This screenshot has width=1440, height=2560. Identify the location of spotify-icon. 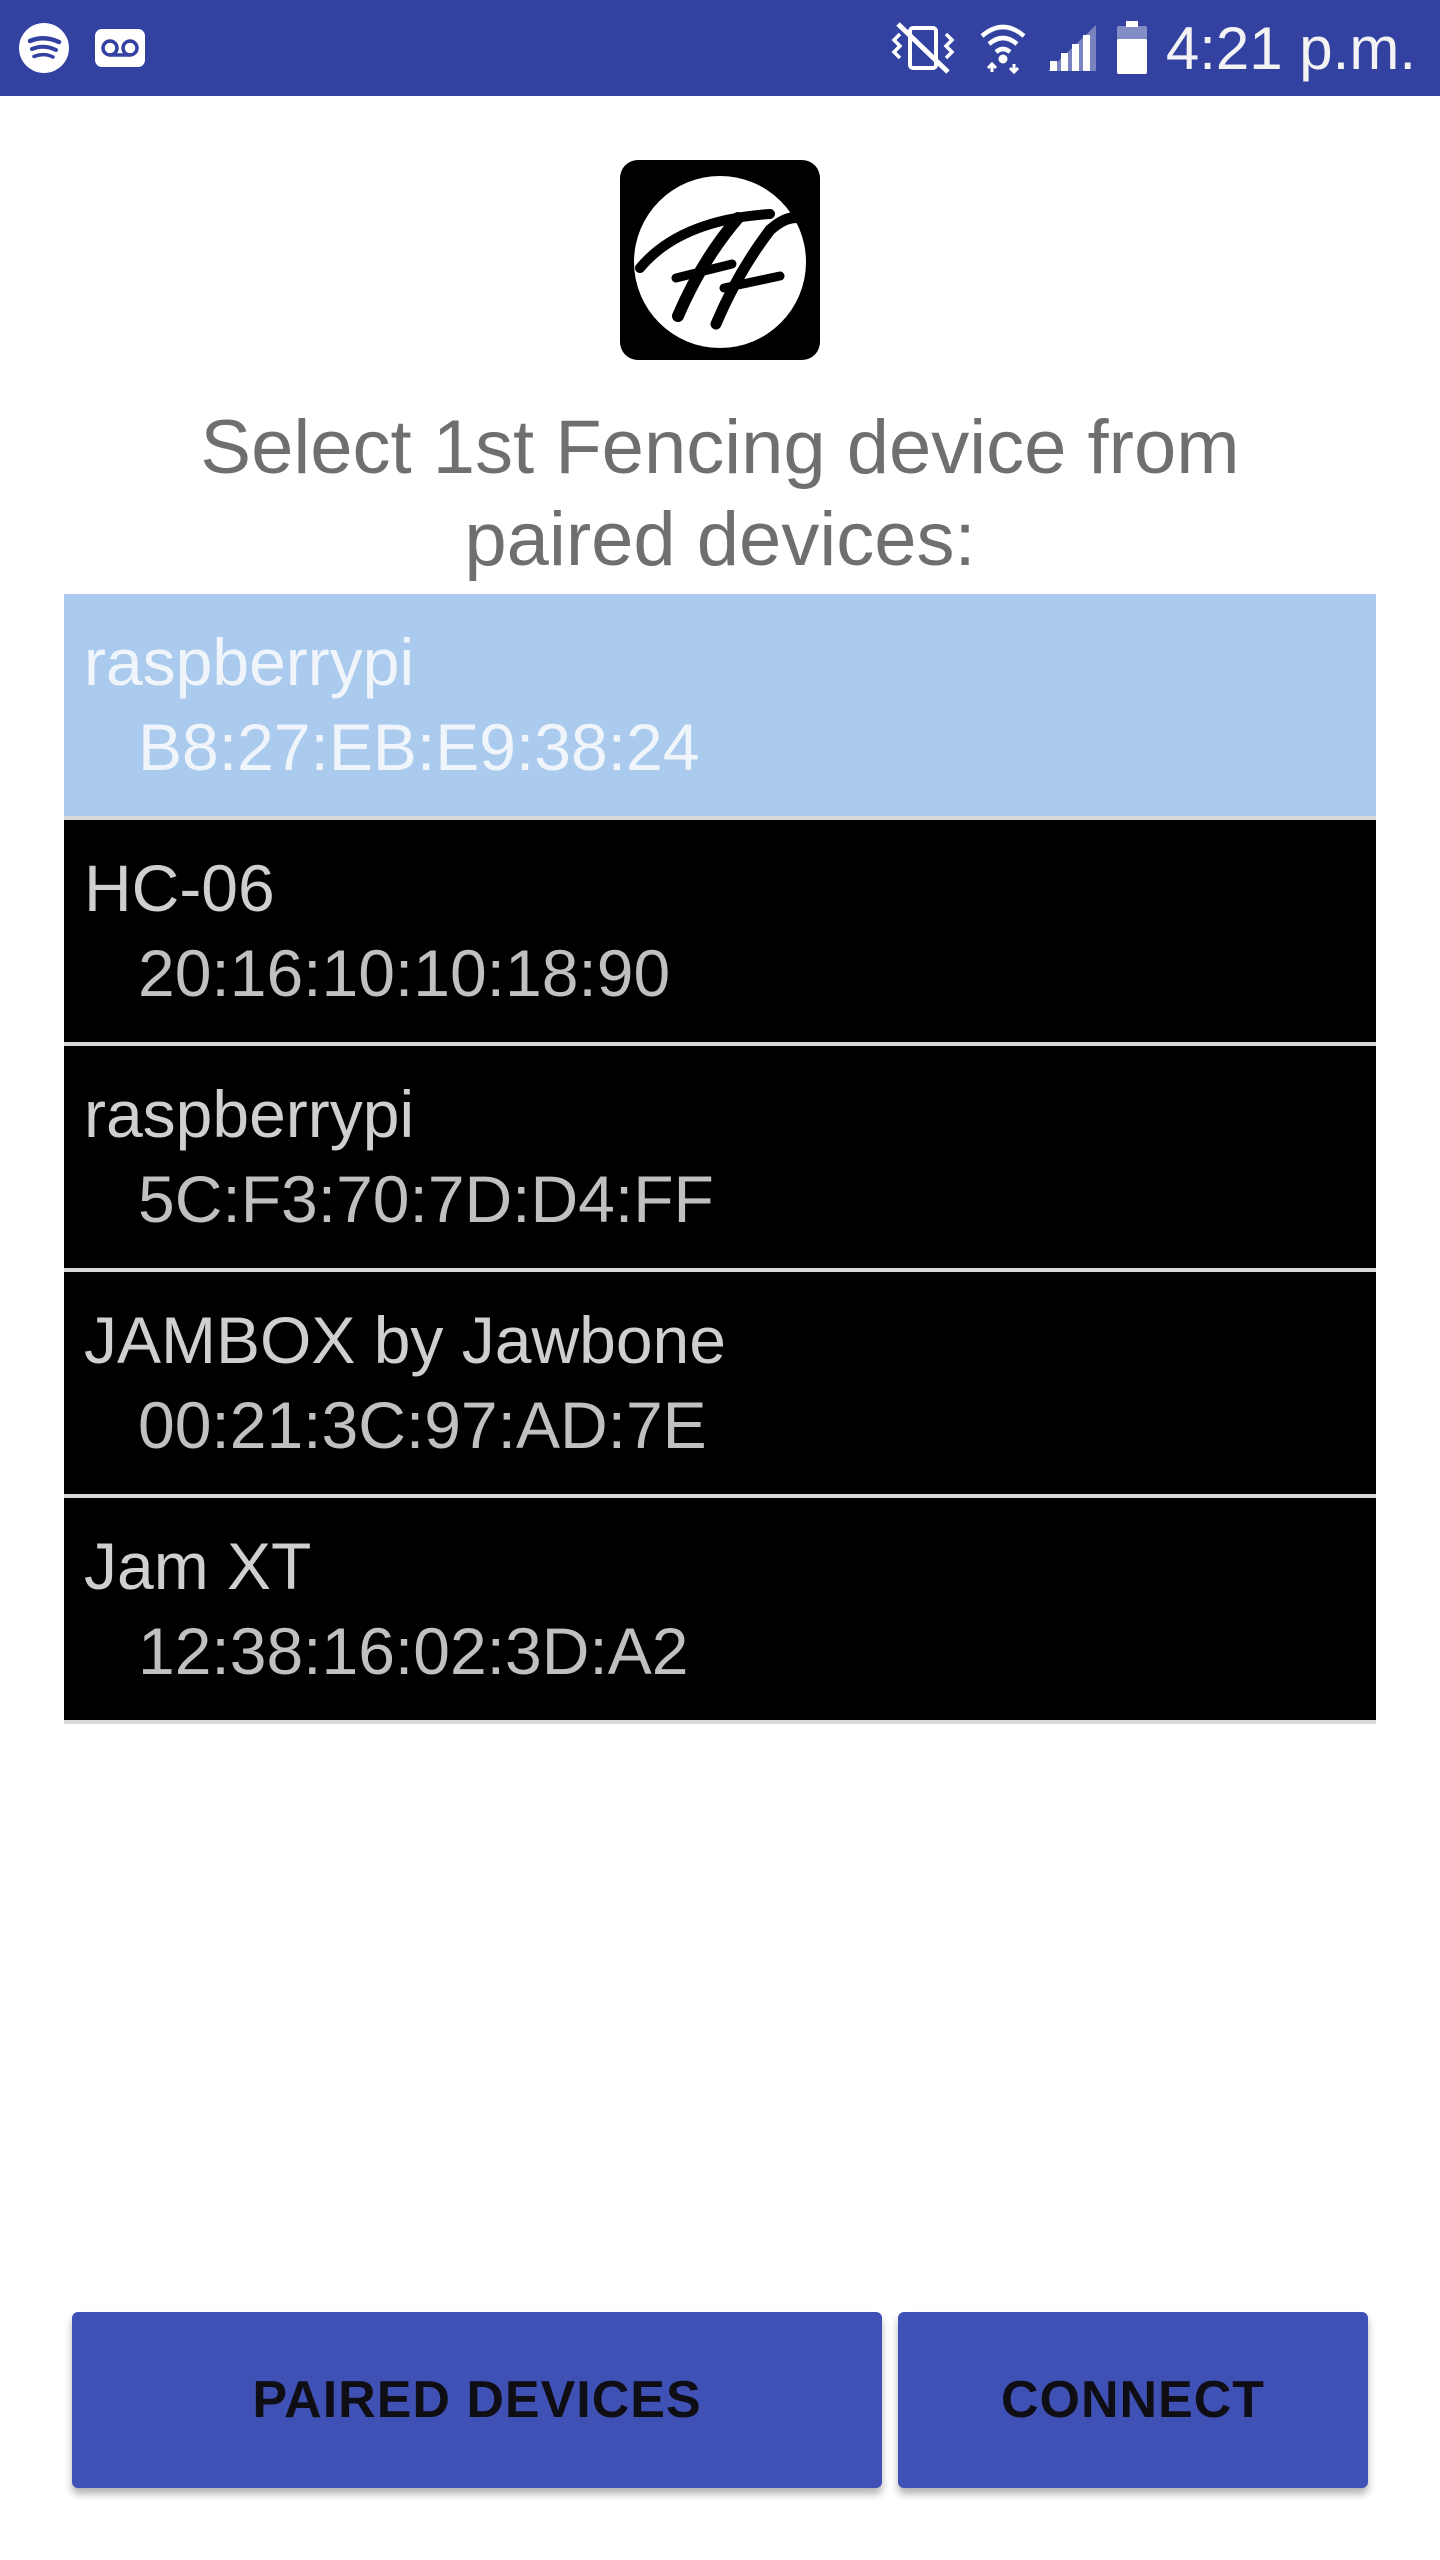
(44, 48).